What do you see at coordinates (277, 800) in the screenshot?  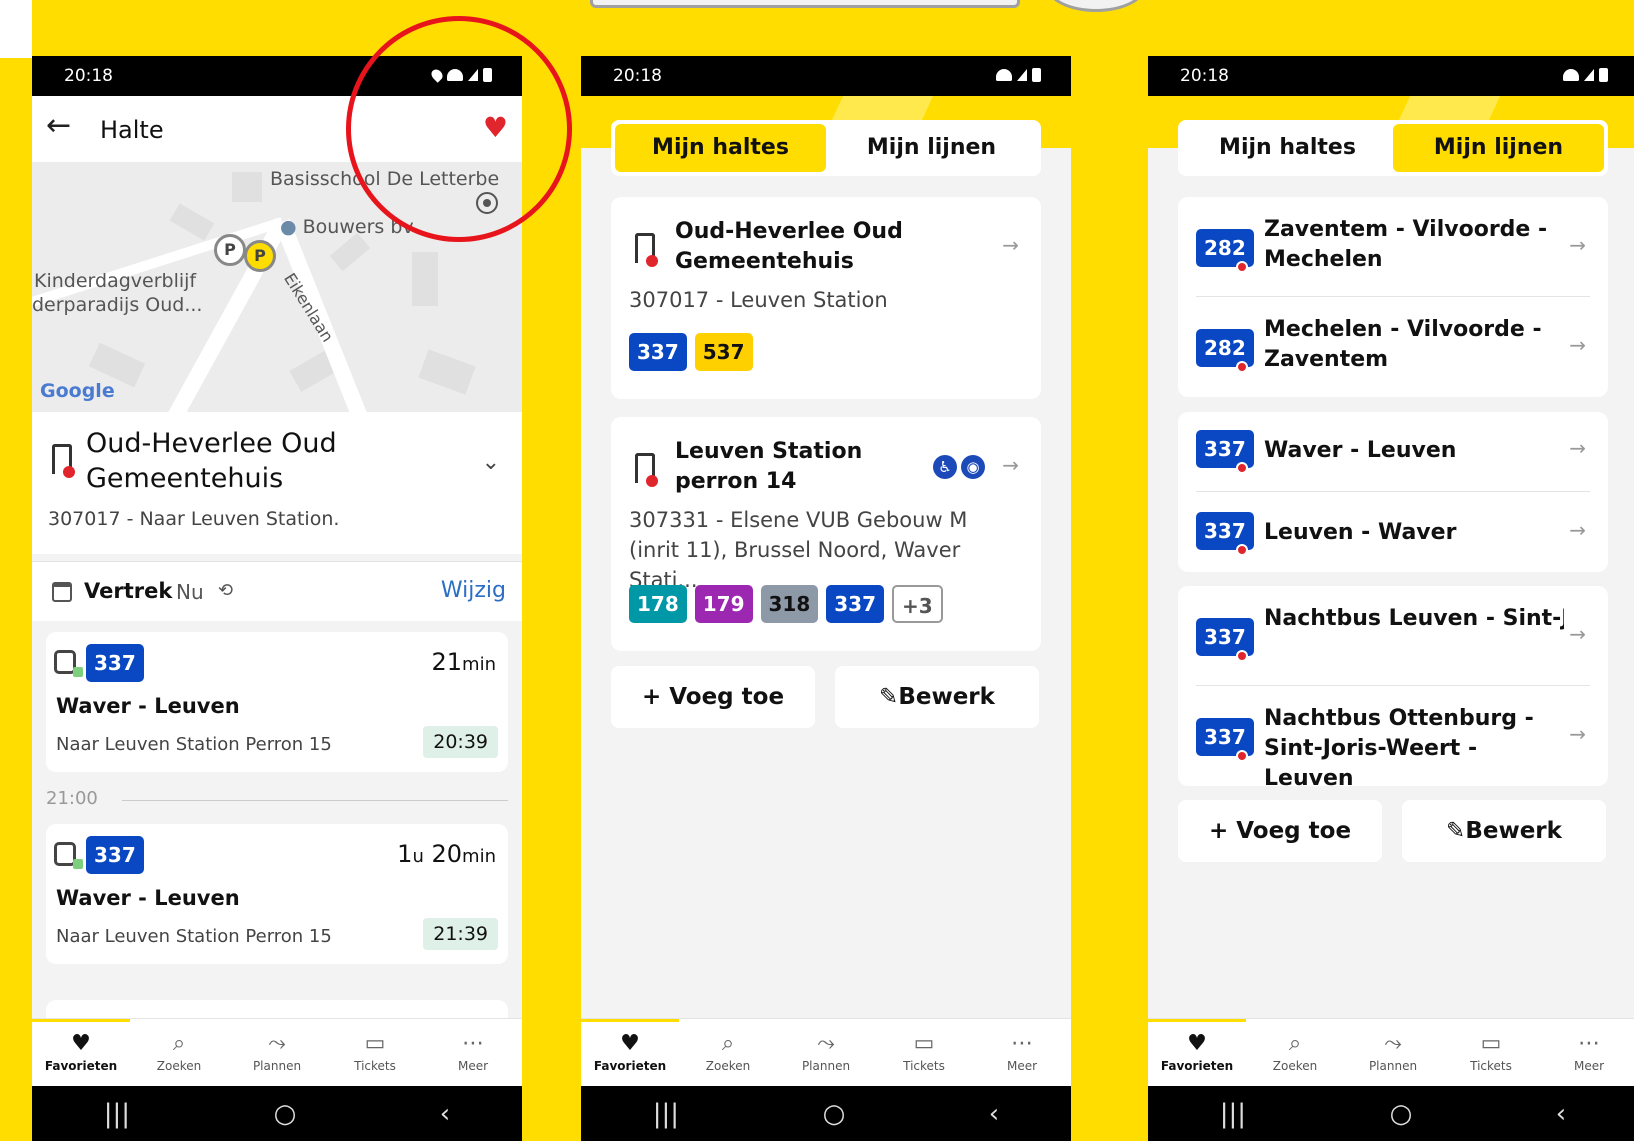 I see `hour-separator: 21:00` at bounding box center [277, 800].